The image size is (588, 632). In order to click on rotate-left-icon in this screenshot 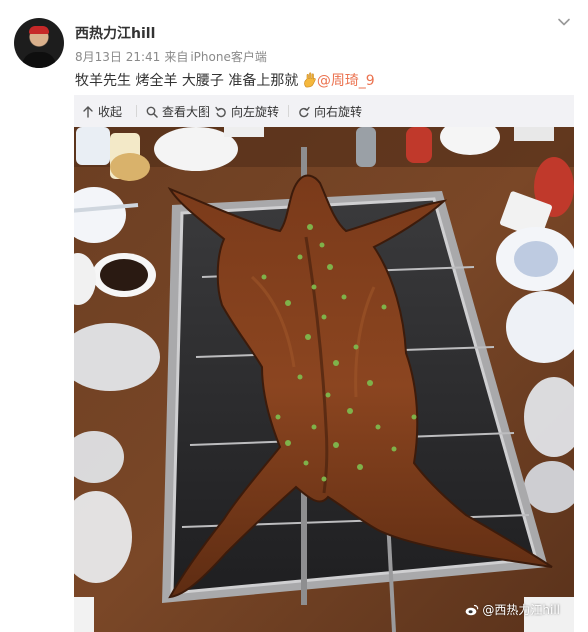, I will do `click(220, 111)`.